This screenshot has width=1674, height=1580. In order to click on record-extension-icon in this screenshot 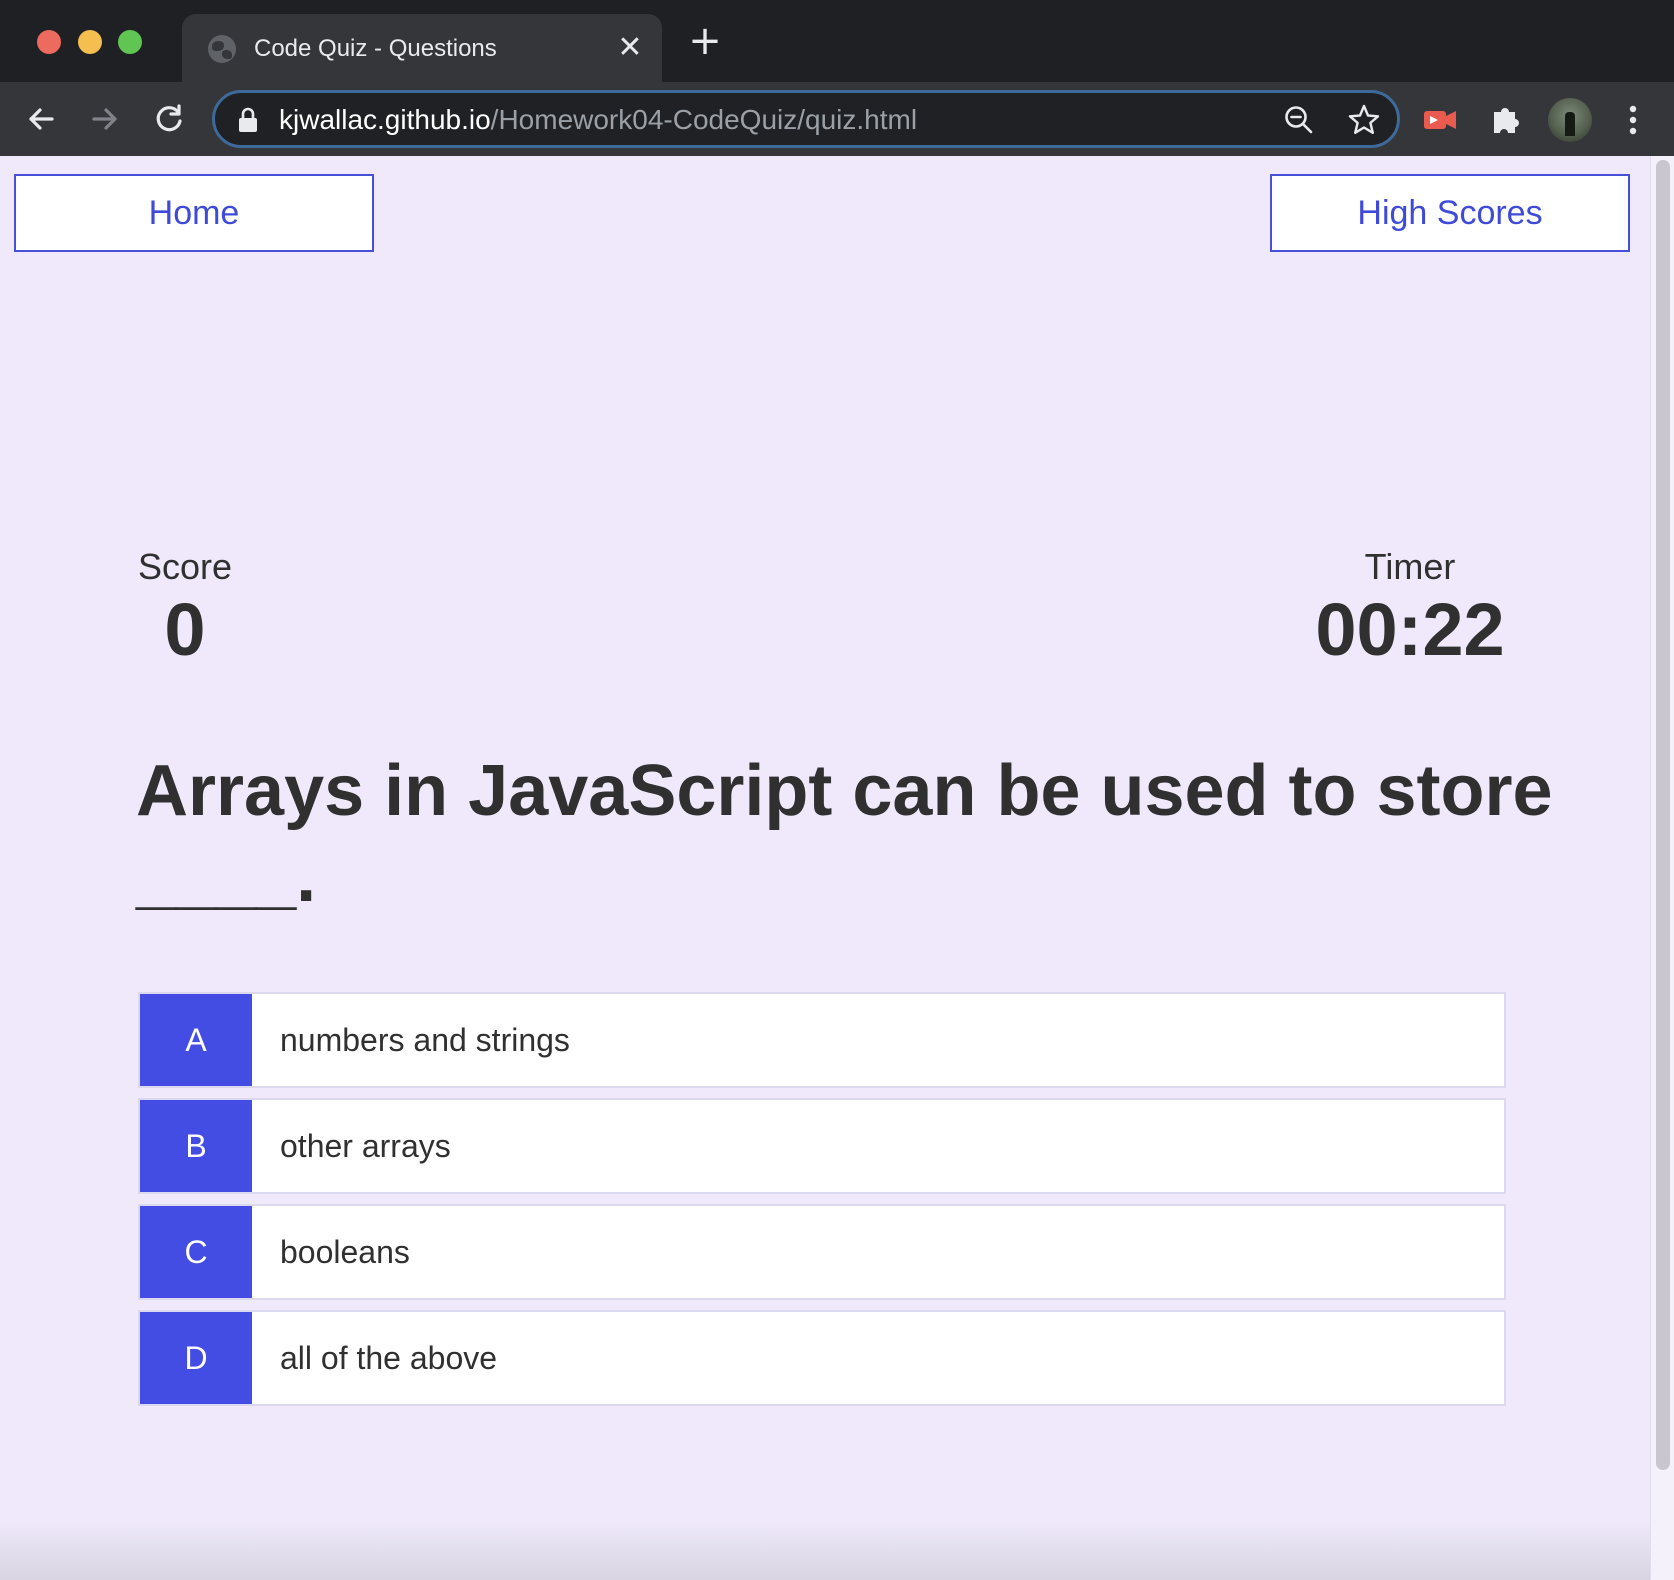, I will do `click(1440, 120)`.